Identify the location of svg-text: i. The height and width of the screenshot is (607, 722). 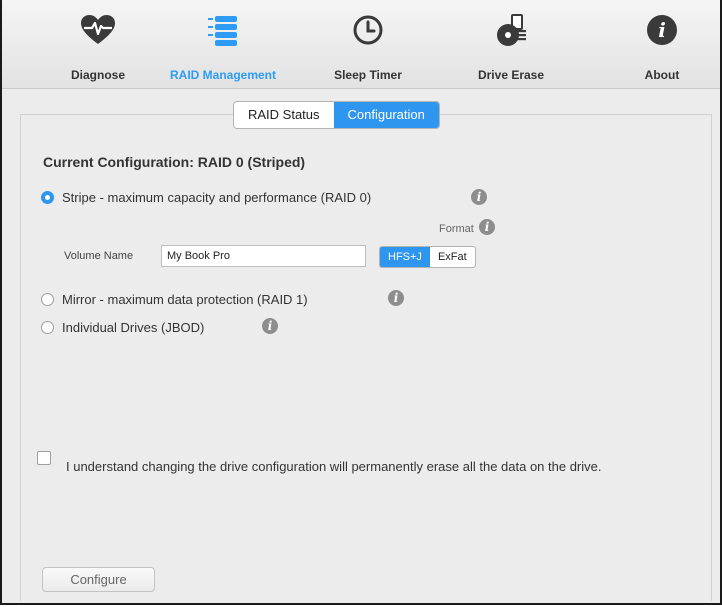
(662, 30).